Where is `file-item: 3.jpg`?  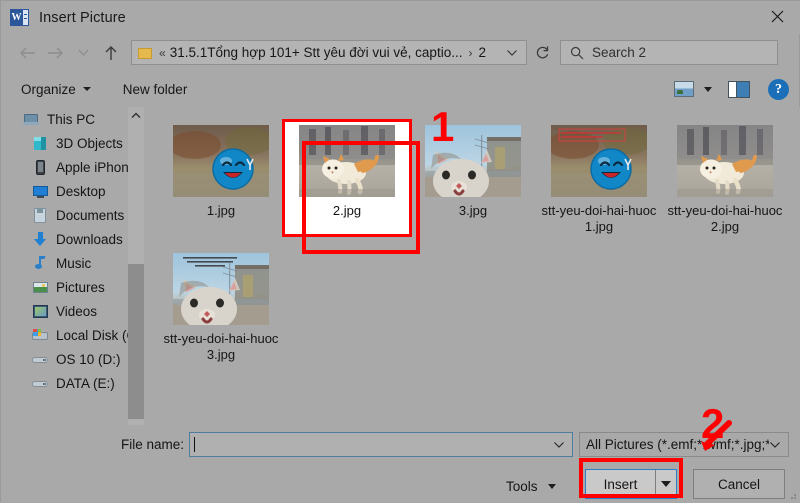
file-item: 3.jpg is located at coordinates (473, 178).